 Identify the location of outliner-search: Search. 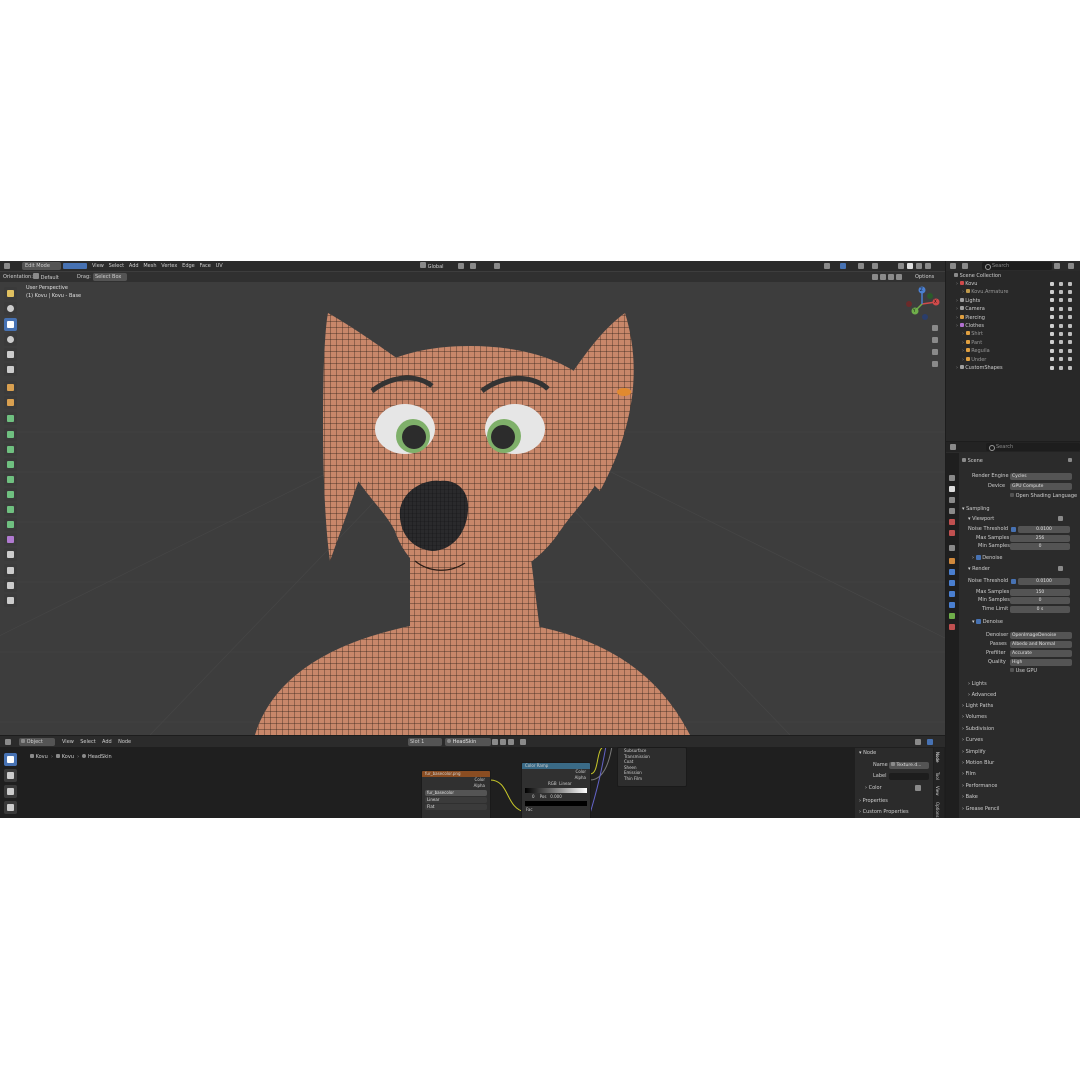
(1017, 266).